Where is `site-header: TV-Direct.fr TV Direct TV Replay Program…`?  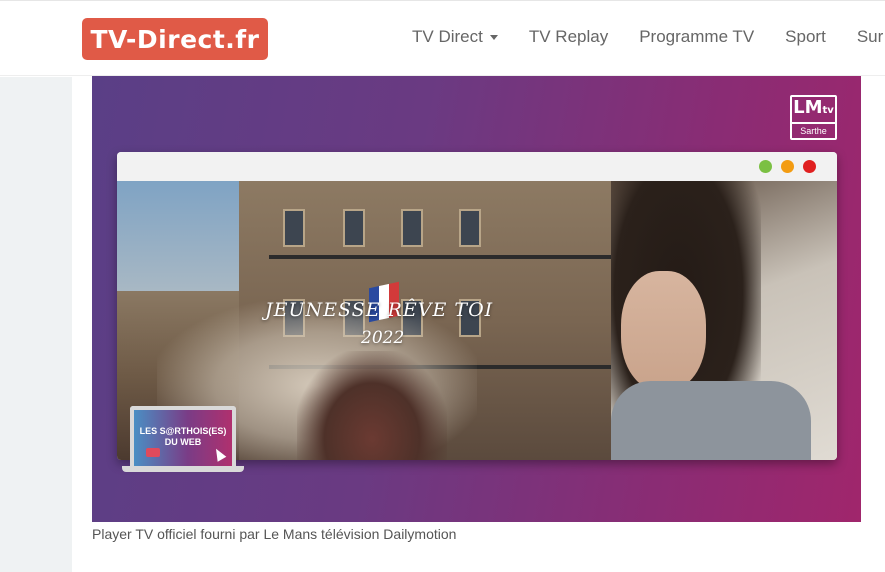 site-header: TV-Direct.fr TV Direct TV Replay Program… is located at coordinates (442, 38).